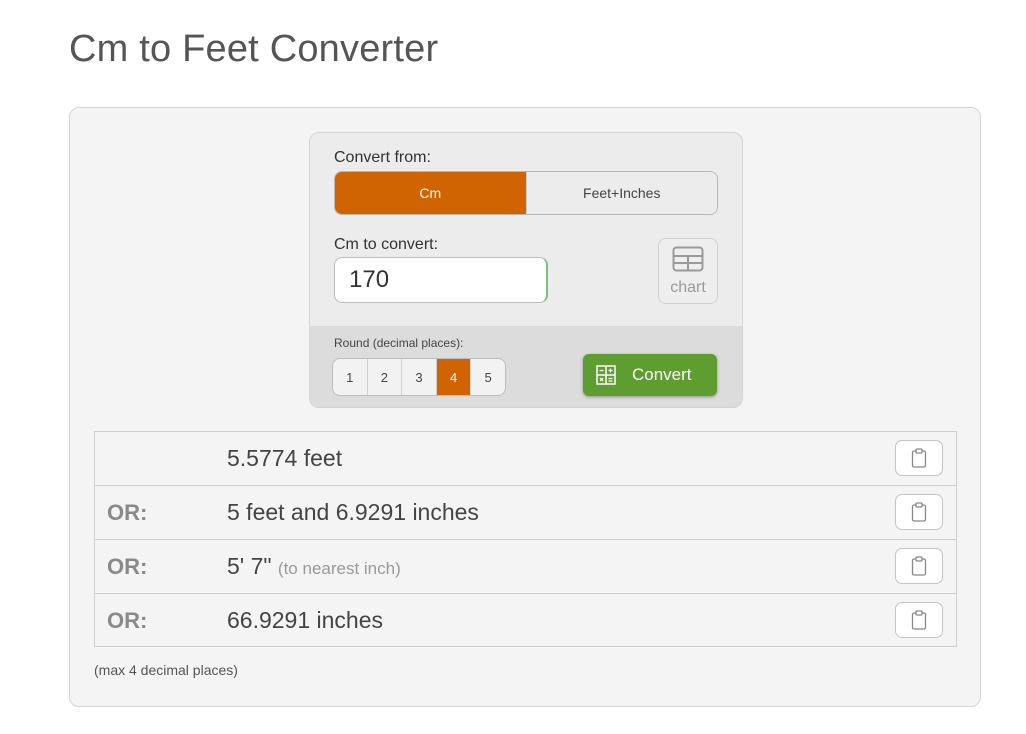 This screenshot has width=1026, height=734. Describe the element at coordinates (305, 620) in the screenshot. I see `result-value: 66.9291 inches` at that location.